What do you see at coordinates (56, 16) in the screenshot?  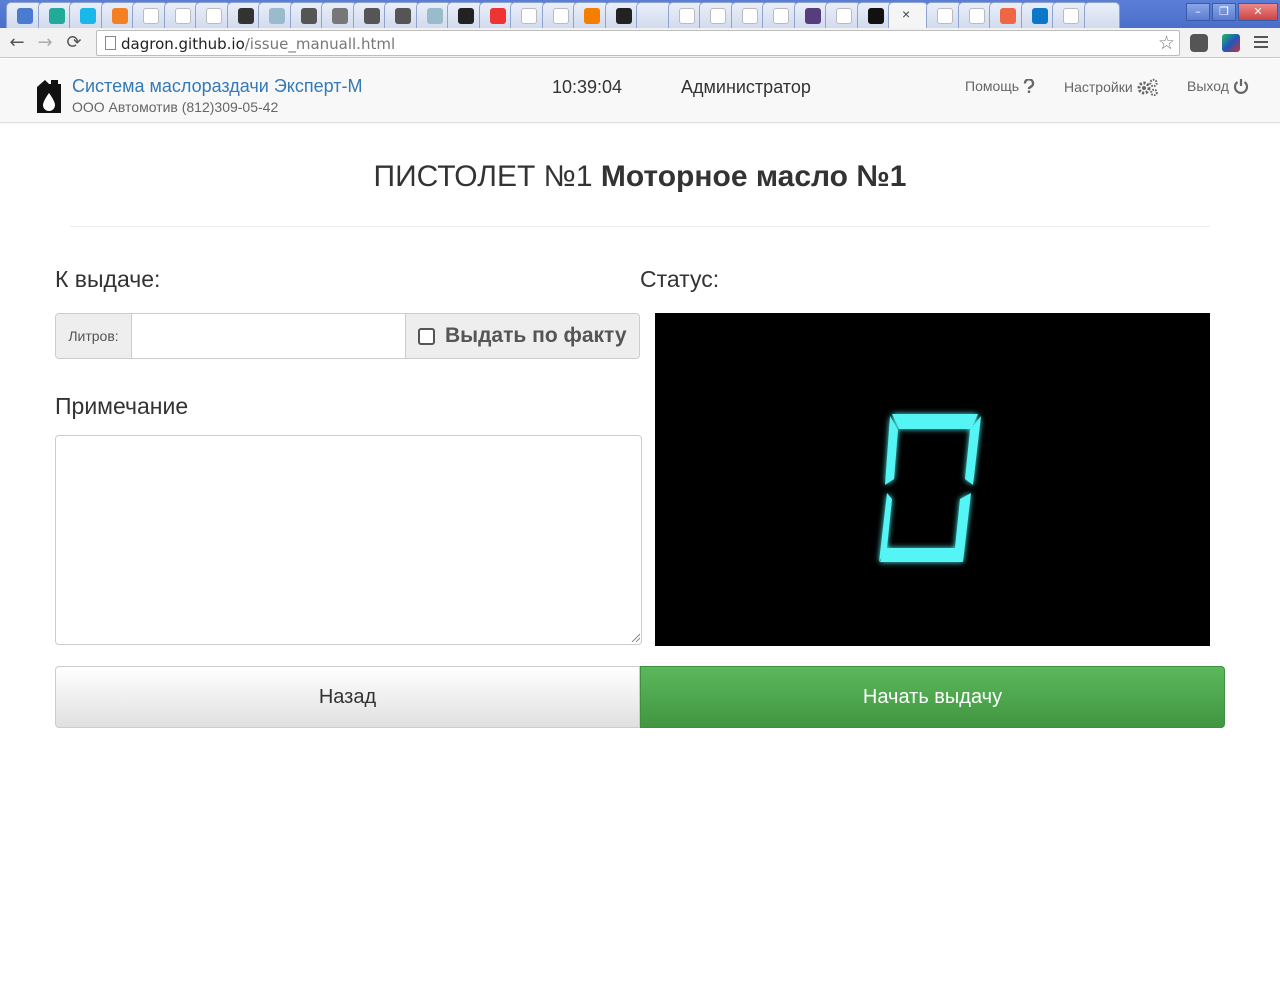 I see `leaf-icon` at bounding box center [56, 16].